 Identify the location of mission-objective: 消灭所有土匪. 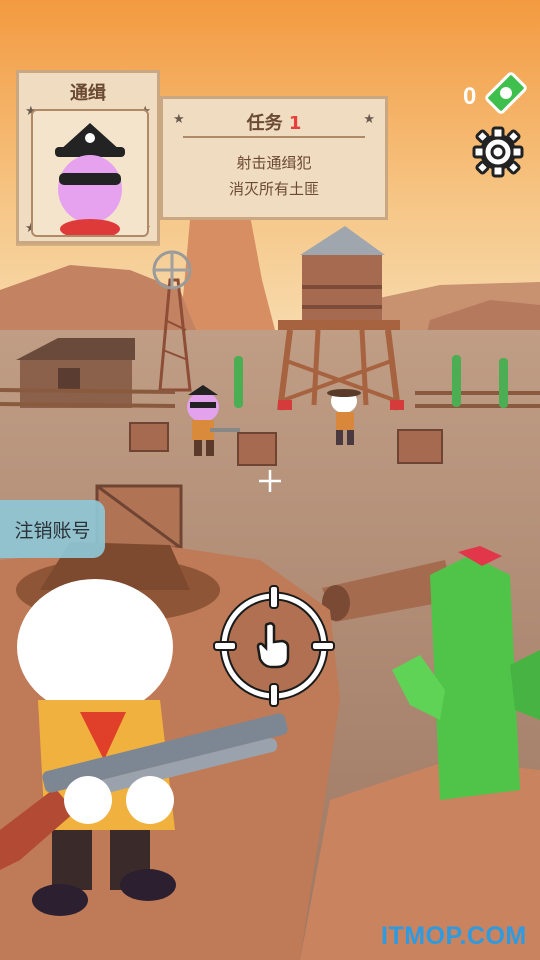
(273, 189).